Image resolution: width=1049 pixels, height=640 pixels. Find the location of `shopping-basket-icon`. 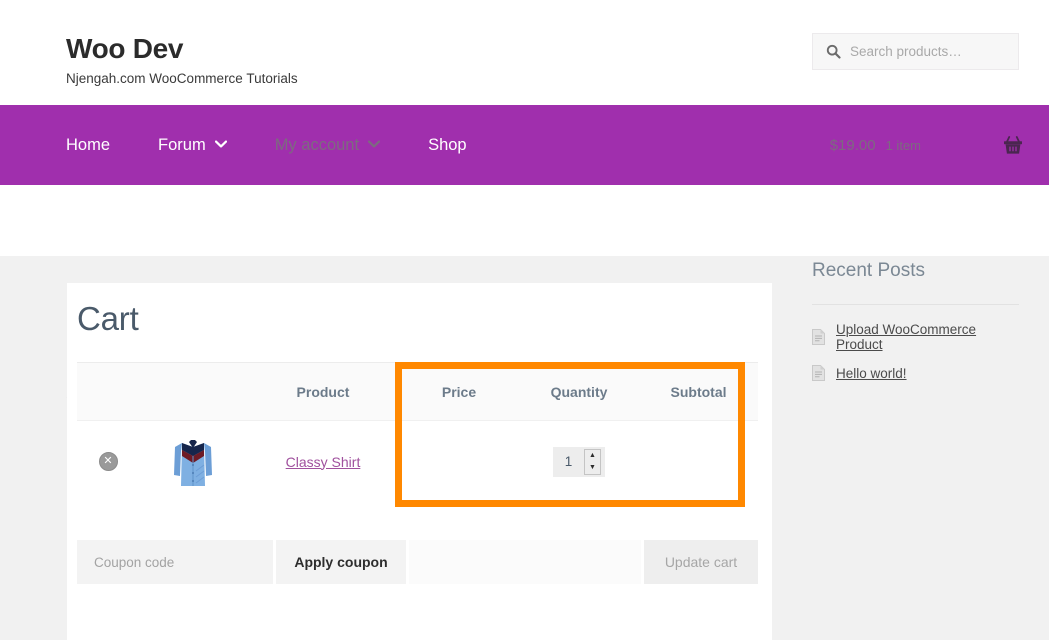

shopping-basket-icon is located at coordinates (1013, 145).